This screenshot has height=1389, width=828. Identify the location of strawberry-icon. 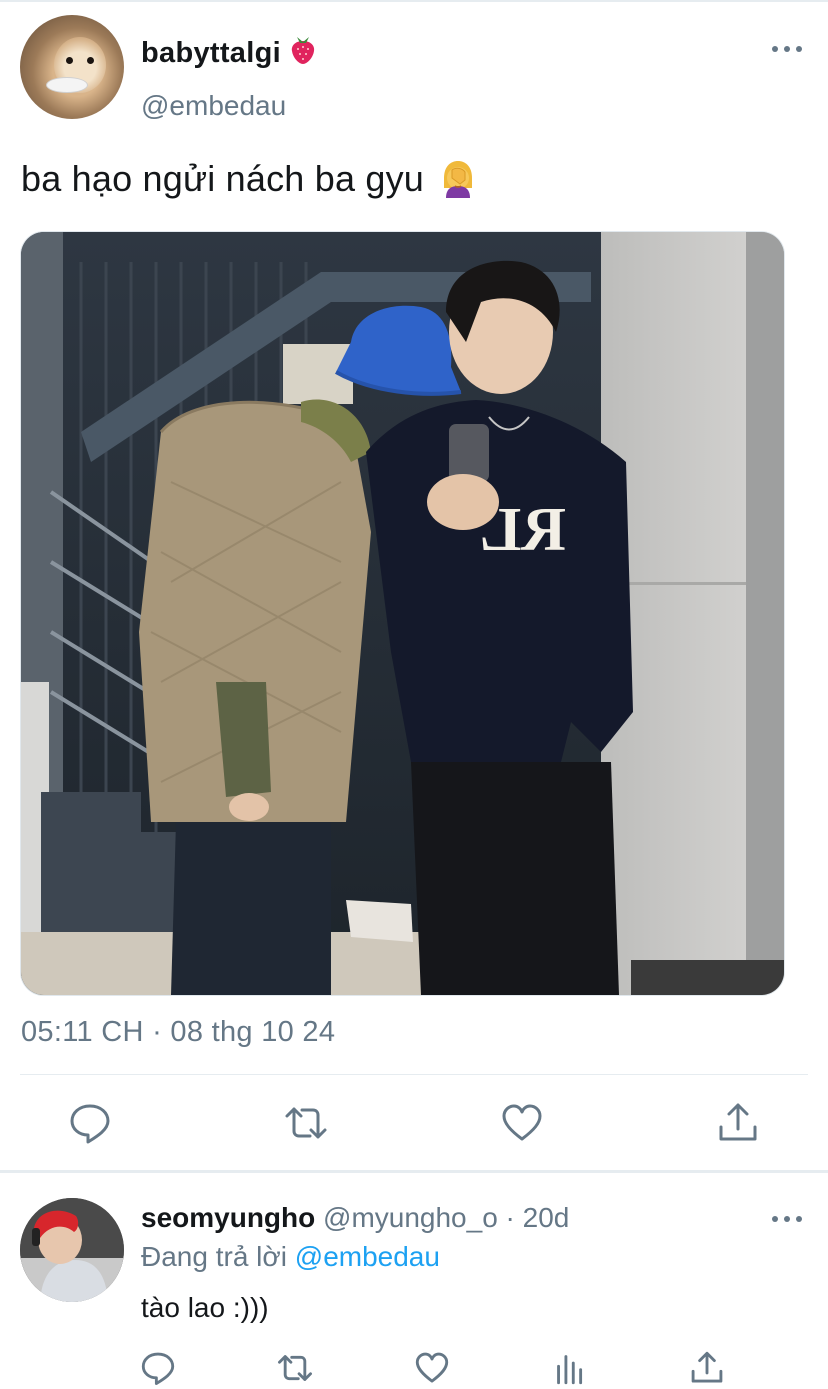
(303, 50).